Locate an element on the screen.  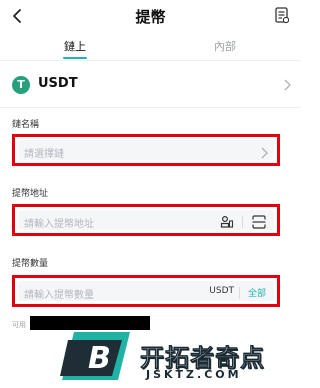
tab-bar: 鏈上 內部 is located at coordinates (150, 47).